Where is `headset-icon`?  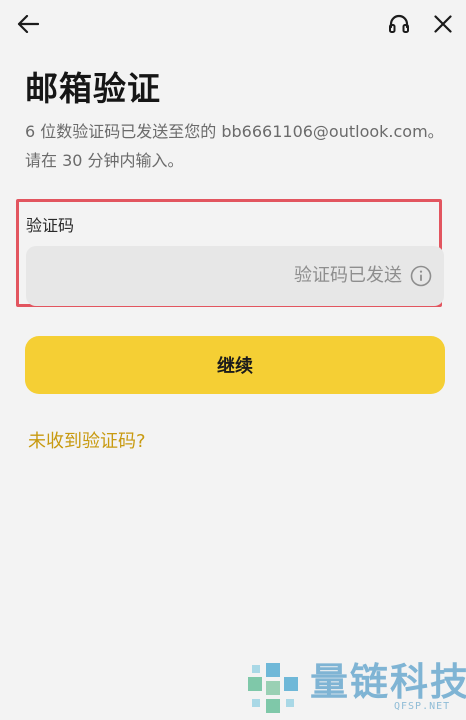 headset-icon is located at coordinates (399, 23).